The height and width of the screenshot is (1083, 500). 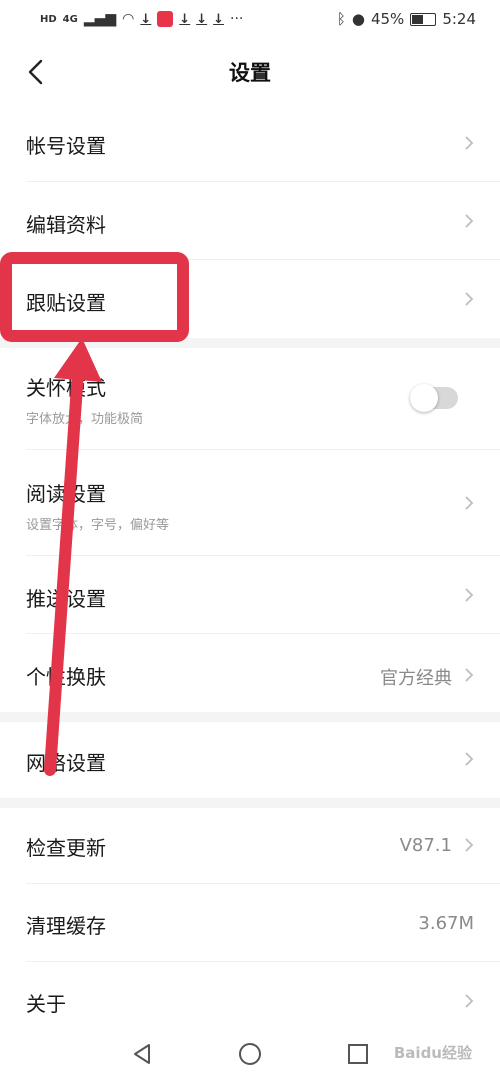 What do you see at coordinates (250, 299) in the screenshot?
I see `row-follow-settings: 跟贴设置` at bounding box center [250, 299].